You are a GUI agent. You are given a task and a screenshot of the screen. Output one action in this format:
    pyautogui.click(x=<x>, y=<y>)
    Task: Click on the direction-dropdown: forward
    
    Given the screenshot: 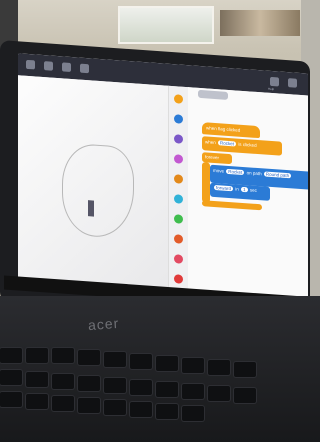 What is the action you would take?
    pyautogui.click(x=224, y=188)
    